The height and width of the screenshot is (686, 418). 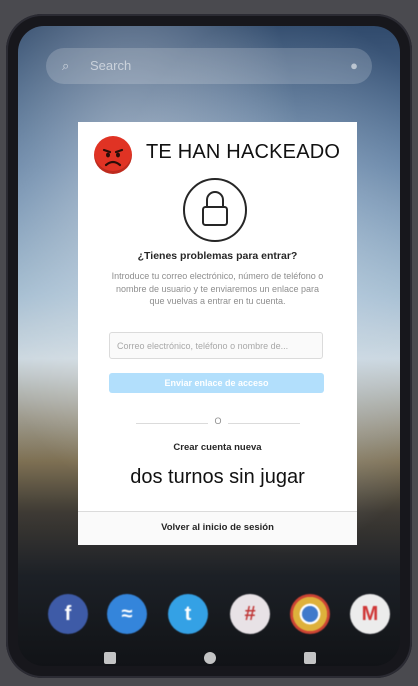 What do you see at coordinates (310, 614) in the screenshot?
I see `chrome-icon` at bounding box center [310, 614].